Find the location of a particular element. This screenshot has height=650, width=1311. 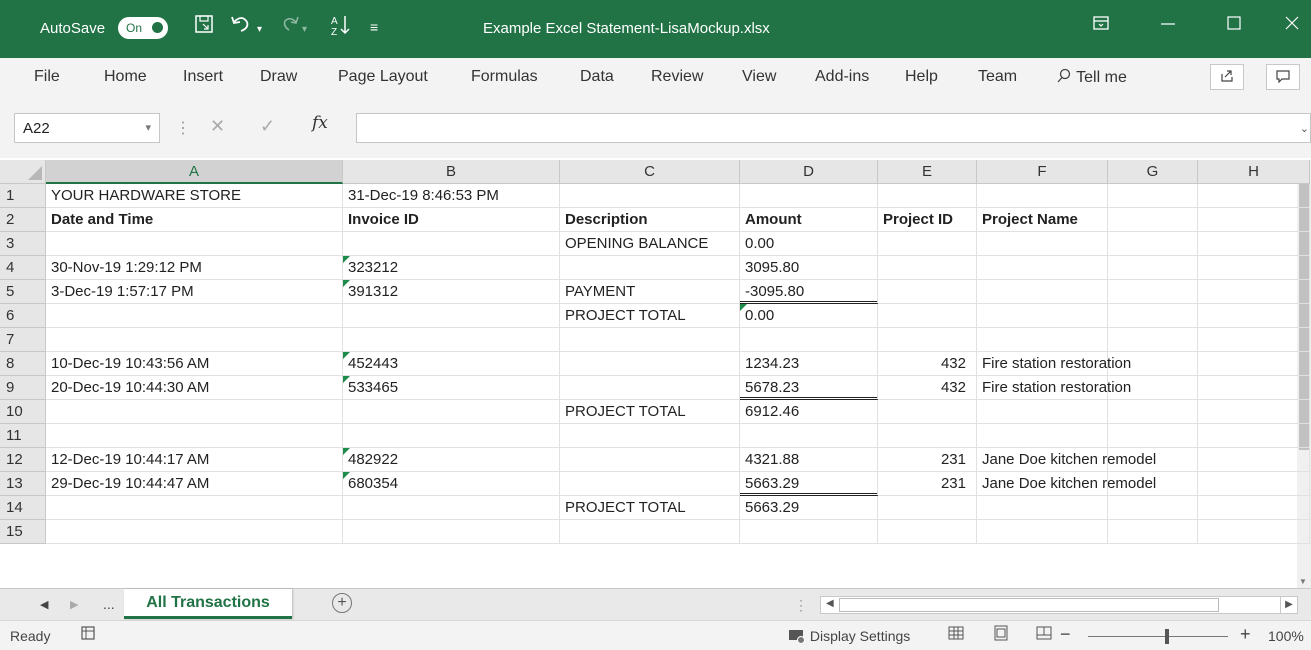

tab-file: File is located at coordinates (47, 77).